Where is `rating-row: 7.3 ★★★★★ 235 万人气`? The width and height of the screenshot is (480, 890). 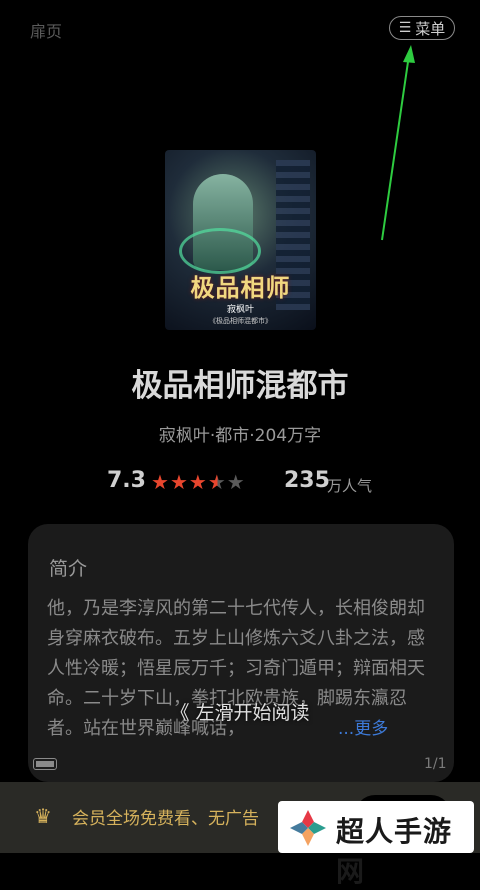
rating-row: 7.3 ★★★★★ 235 万人气 is located at coordinates (257, 483).